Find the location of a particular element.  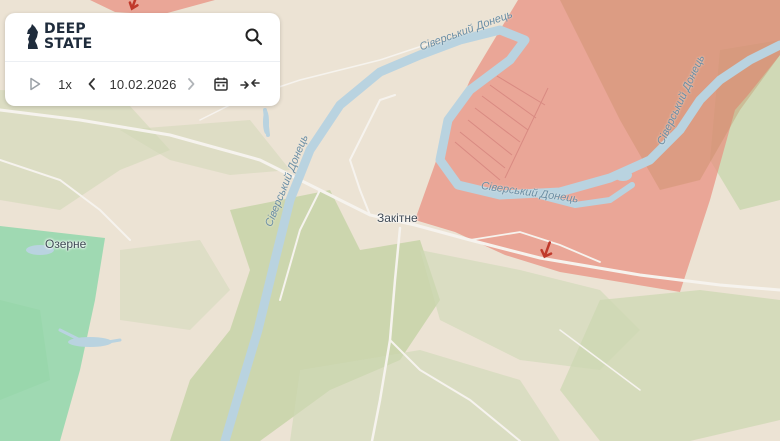

calendar-button is located at coordinates (221, 84).